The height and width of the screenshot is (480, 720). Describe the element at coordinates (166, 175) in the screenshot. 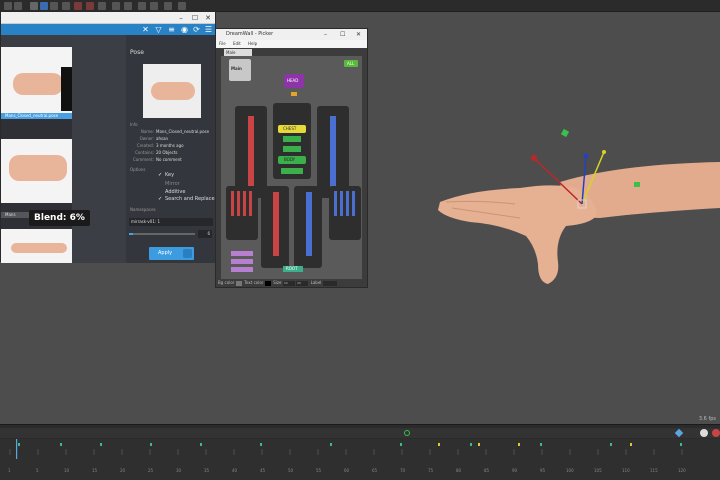

I see `option-key: ✓ Key` at that location.